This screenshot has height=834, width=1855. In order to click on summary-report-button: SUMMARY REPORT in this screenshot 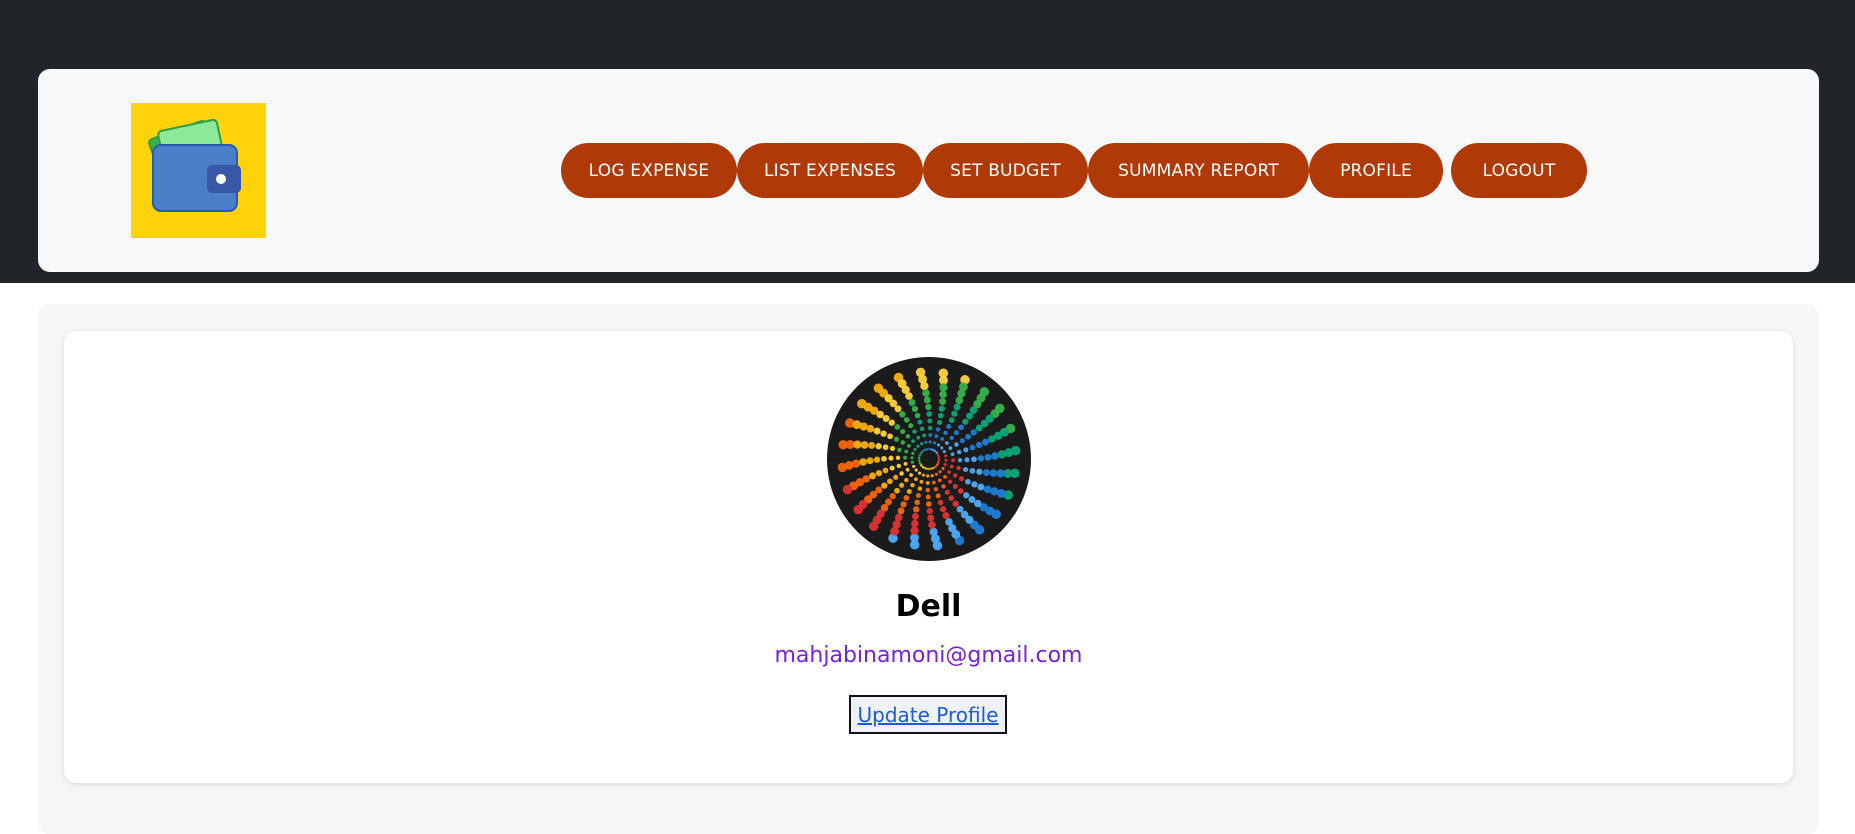, I will do `click(1198, 170)`.